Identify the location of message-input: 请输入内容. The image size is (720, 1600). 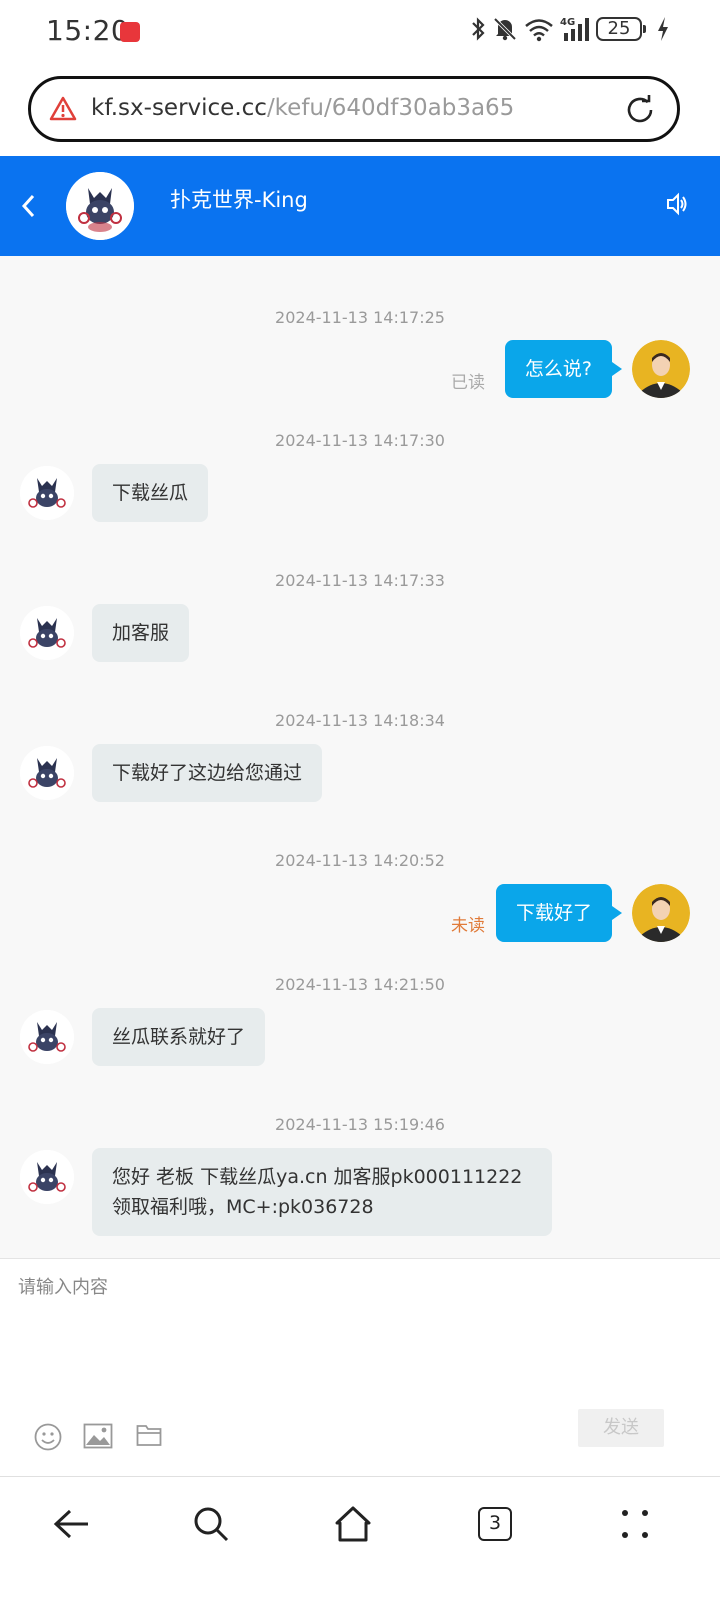
(63, 1286).